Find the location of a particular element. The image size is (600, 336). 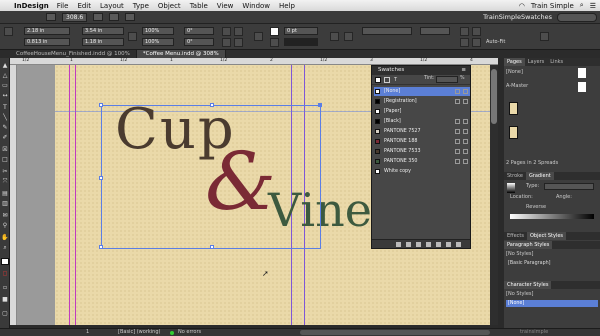

page-number-field: 1 is located at coordinates (87, 332).